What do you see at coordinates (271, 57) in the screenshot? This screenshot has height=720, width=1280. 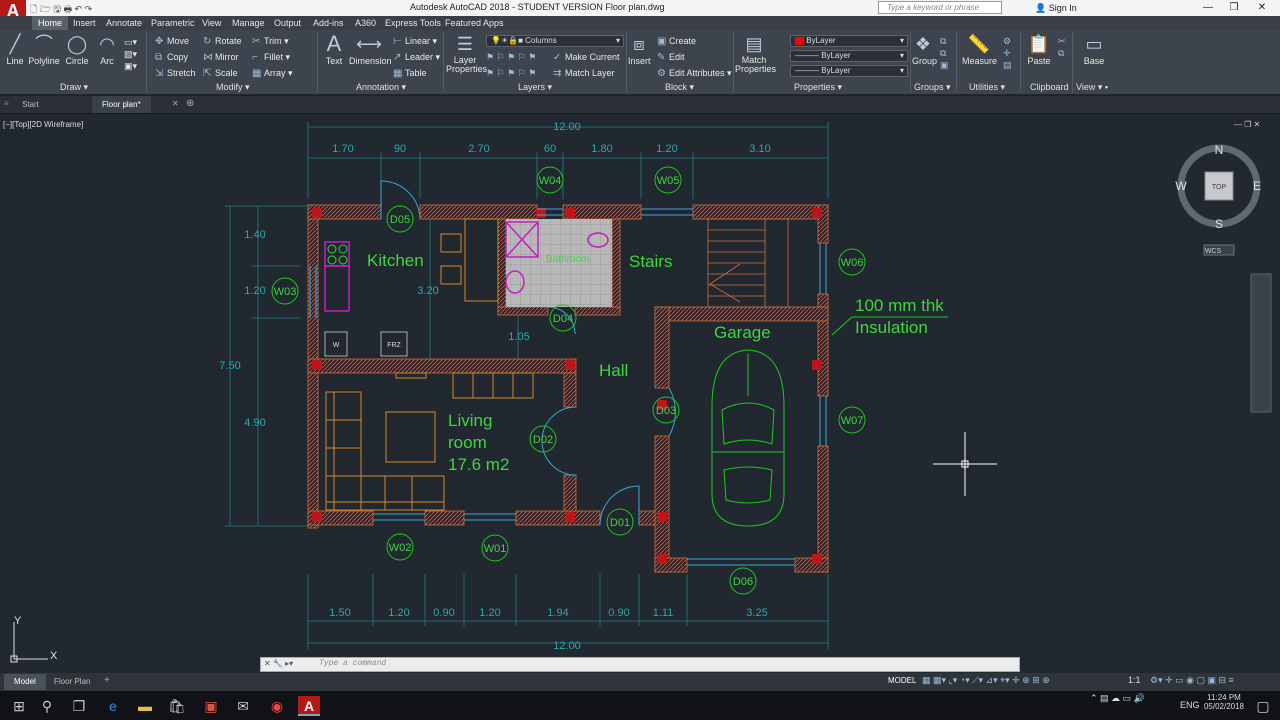 I see `fillet-button: ⌐ Fillet ▾` at bounding box center [271, 57].